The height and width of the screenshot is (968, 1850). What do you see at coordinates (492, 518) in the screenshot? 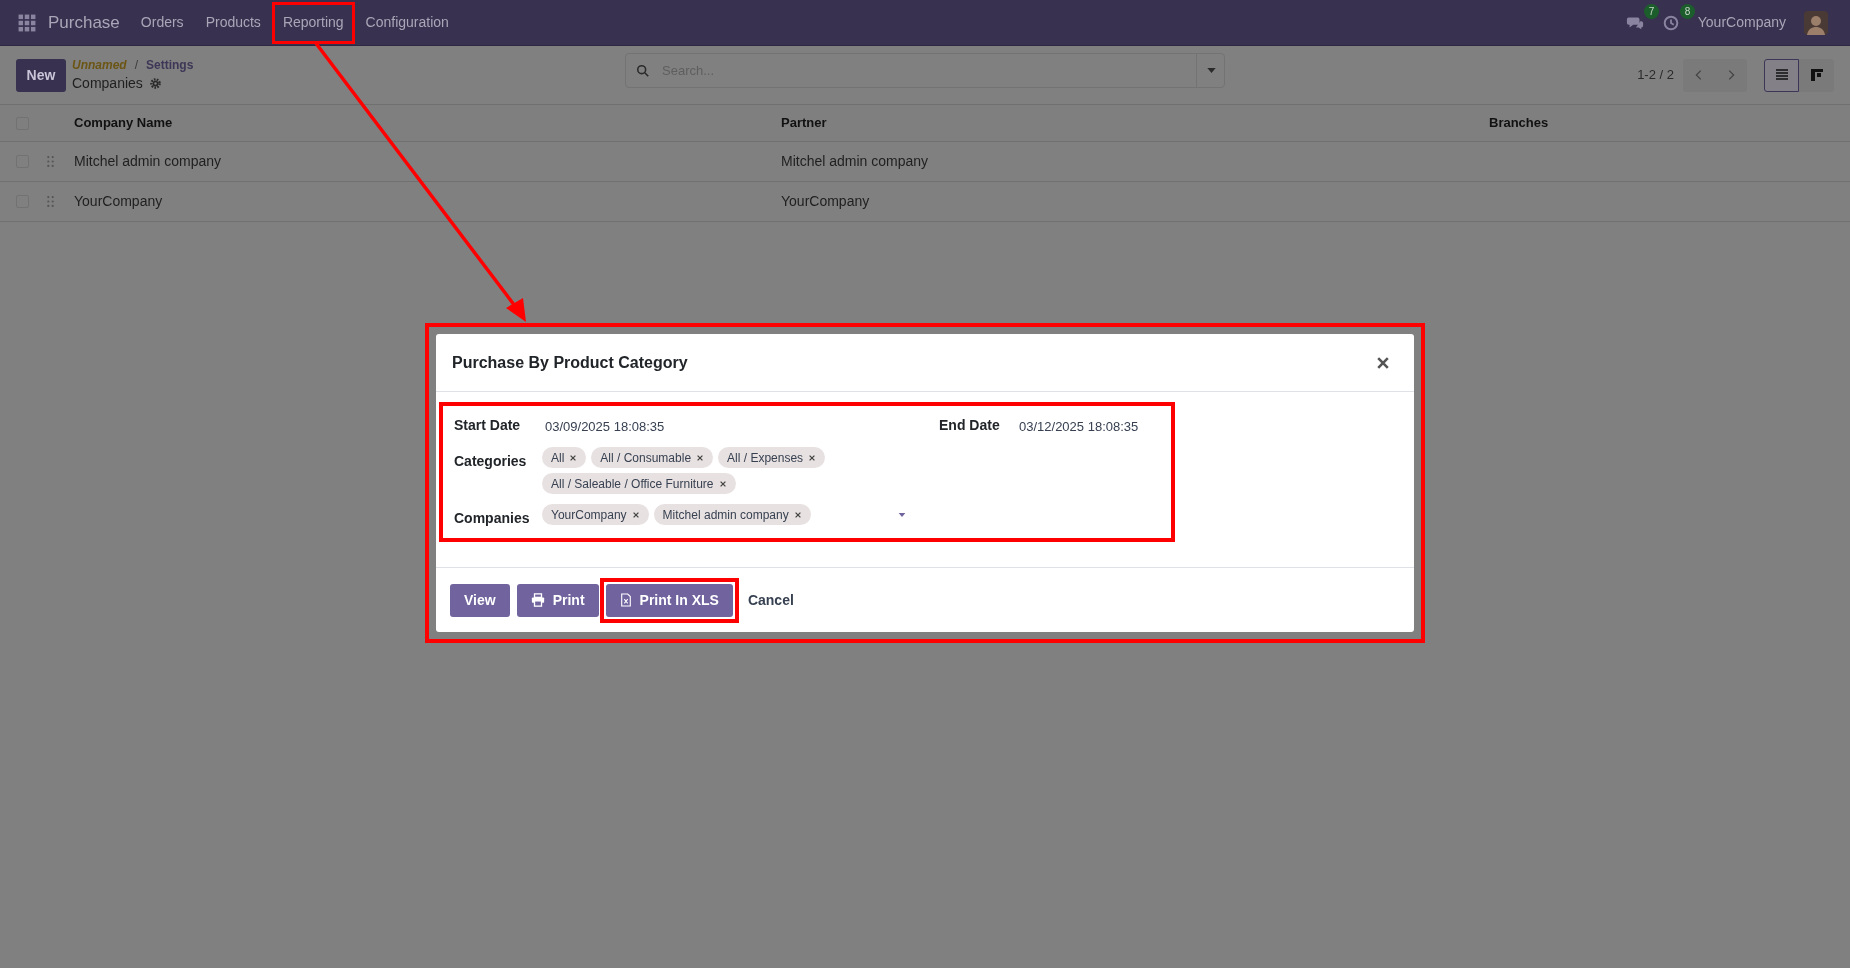
I see `field-label: Companies` at bounding box center [492, 518].